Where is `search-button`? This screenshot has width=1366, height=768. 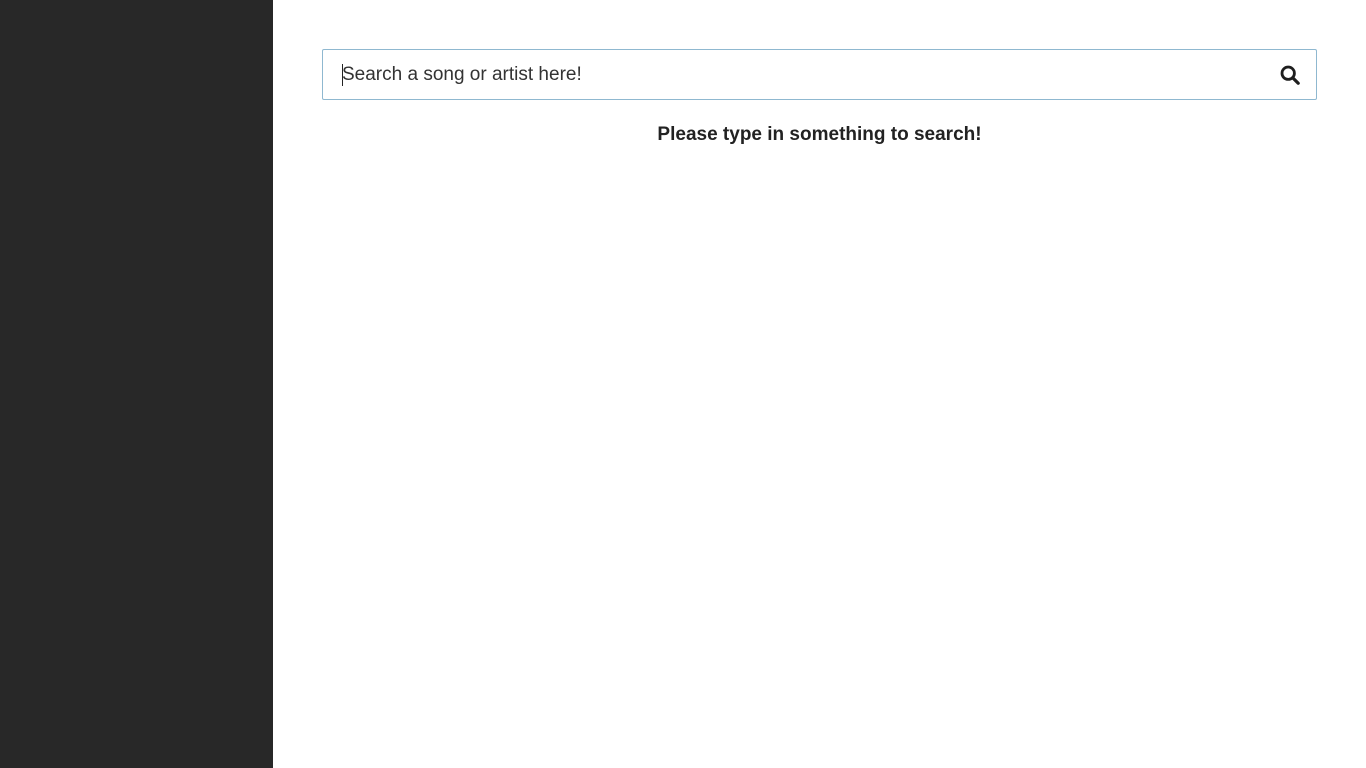
search-button is located at coordinates (1290, 75).